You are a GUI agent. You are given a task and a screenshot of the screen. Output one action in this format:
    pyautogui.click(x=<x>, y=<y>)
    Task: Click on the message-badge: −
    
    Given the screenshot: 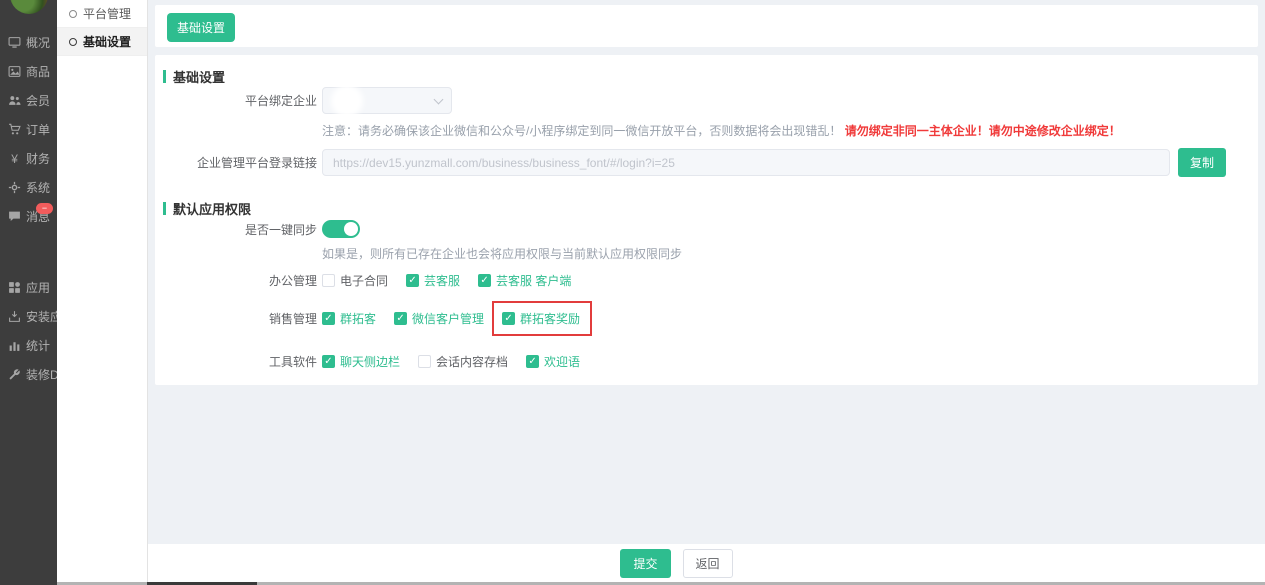 What is the action you would take?
    pyautogui.click(x=44, y=208)
    